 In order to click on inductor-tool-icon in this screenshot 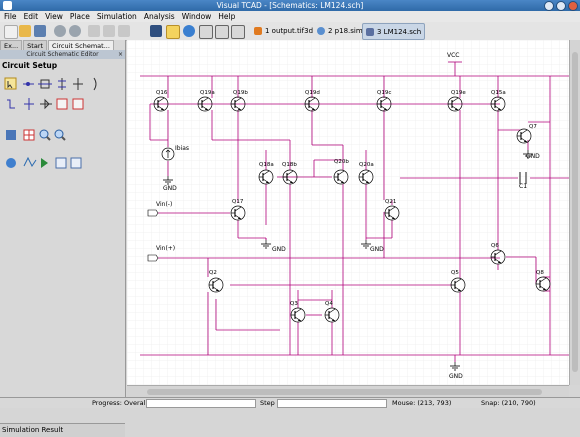, I will do `click(95, 84)`.